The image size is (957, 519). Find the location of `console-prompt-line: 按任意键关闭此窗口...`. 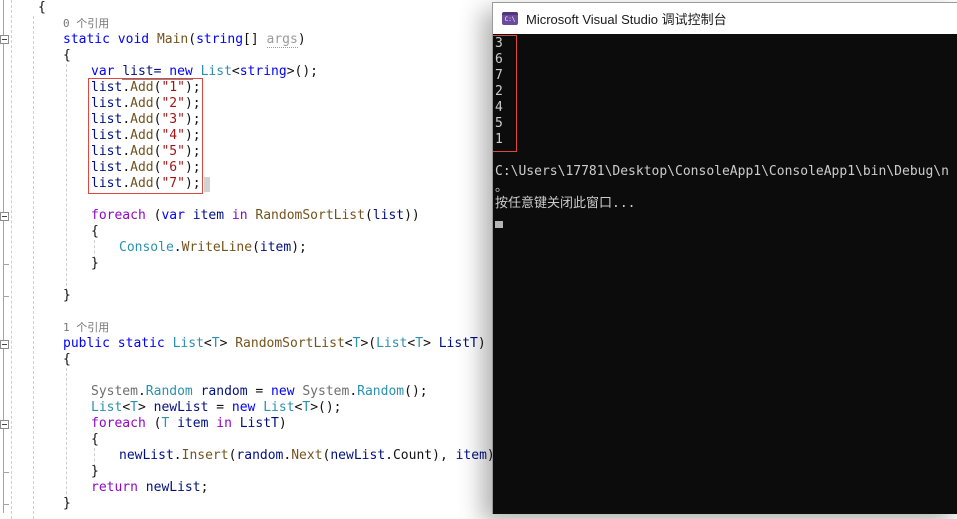

console-prompt-line: 按任意键关闭此窗口... is located at coordinates (565, 203).